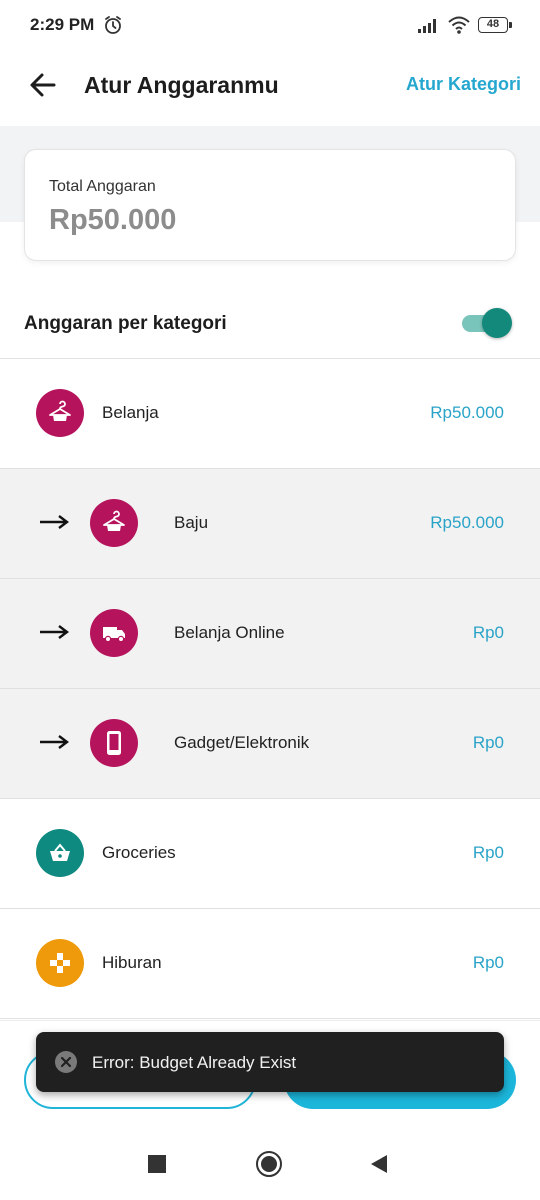 The height and width of the screenshot is (1200, 540). Describe the element at coordinates (459, 25) in the screenshot. I see `wifi-icon` at that location.